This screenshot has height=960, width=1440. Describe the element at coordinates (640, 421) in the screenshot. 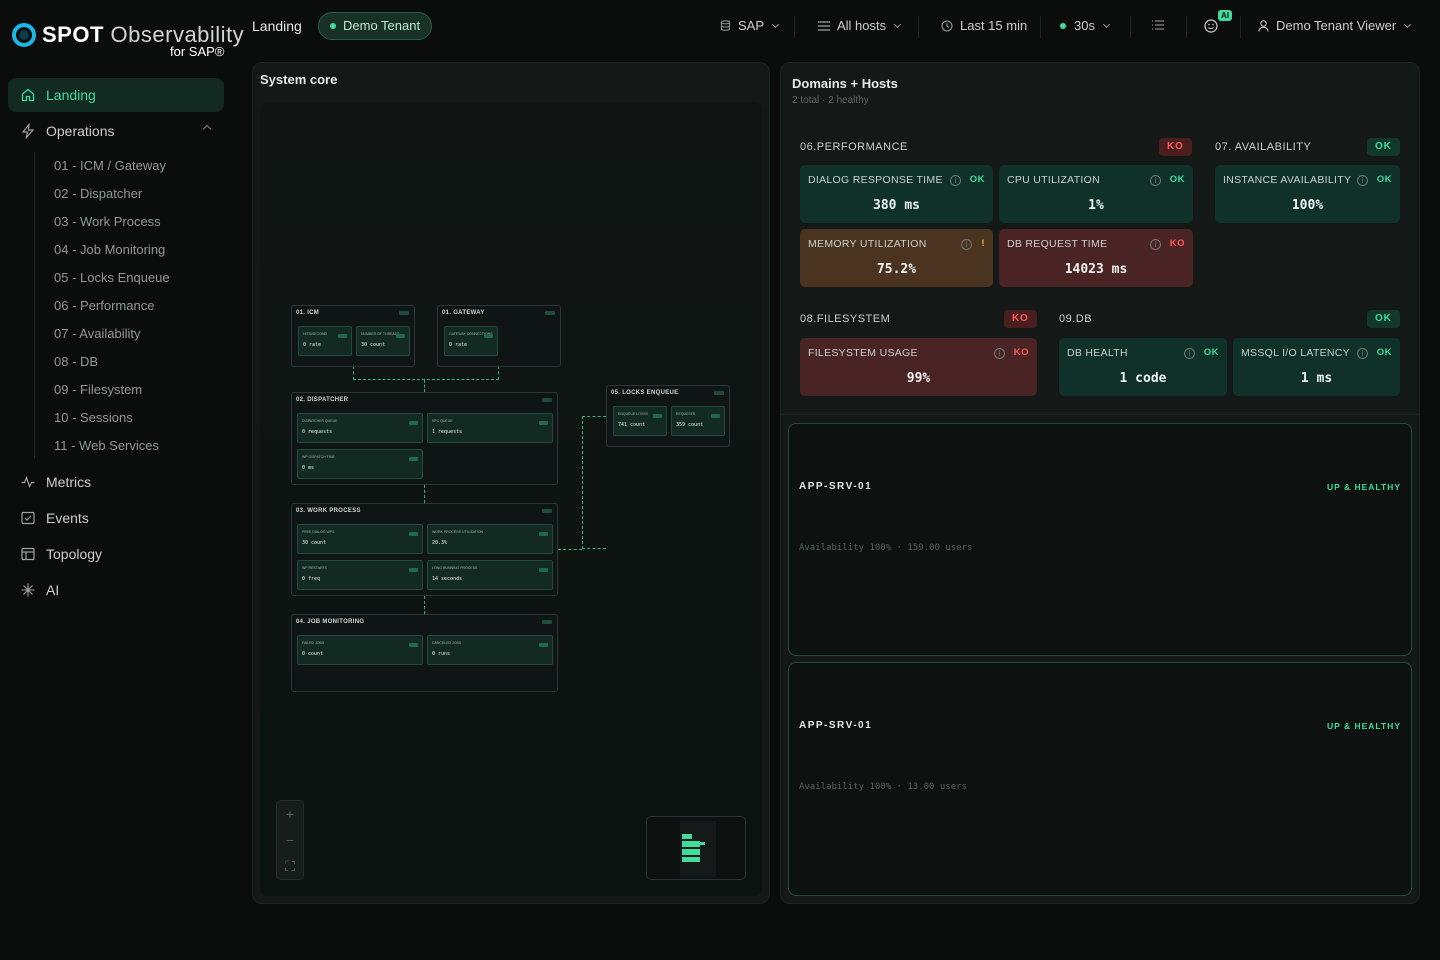

I see `metric-card: ENQUEUE LOCKS 741 count` at that location.